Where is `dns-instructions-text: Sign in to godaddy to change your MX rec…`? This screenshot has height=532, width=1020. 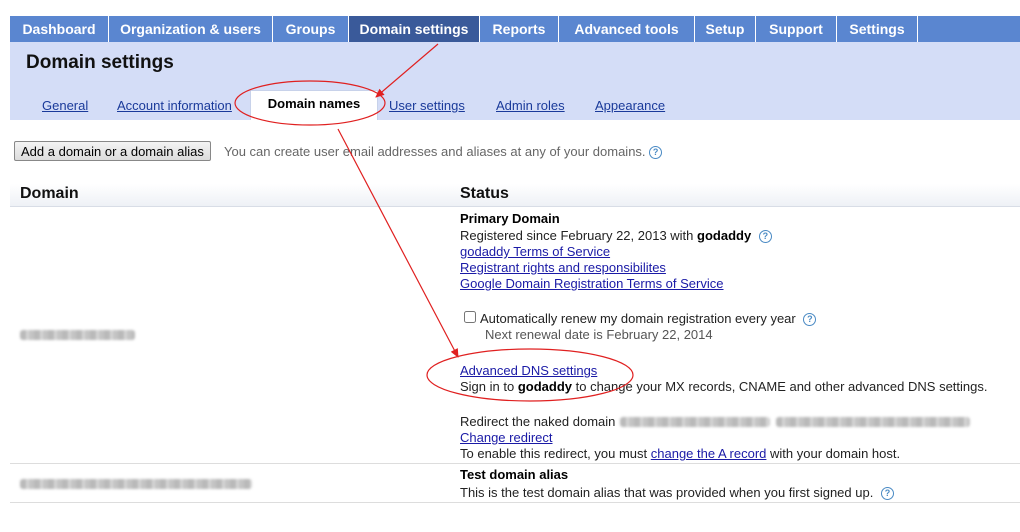
dns-instructions-text: Sign in to godaddy to change your MX rec… is located at coordinates (723, 386).